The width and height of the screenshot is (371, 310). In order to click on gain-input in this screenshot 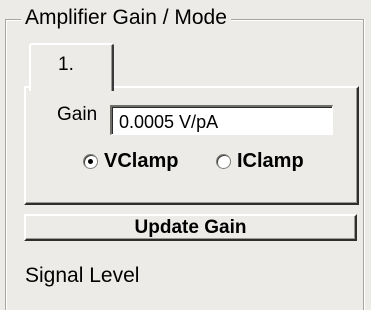, I will do `click(221, 120)`.